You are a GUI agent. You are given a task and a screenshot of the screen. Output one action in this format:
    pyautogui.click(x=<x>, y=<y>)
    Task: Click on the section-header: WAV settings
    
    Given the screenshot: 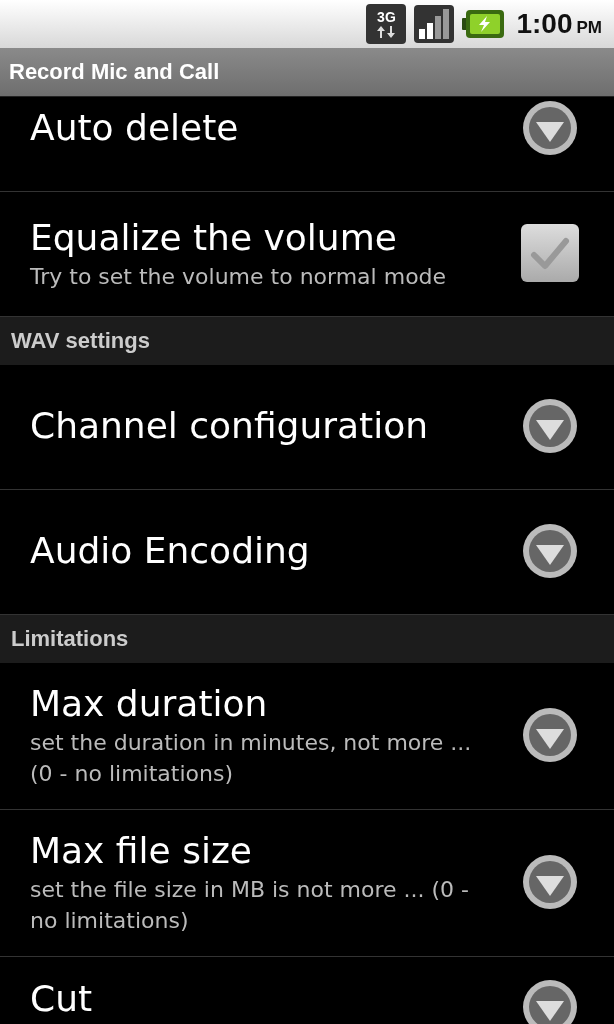 What is the action you would take?
    pyautogui.click(x=307, y=341)
    